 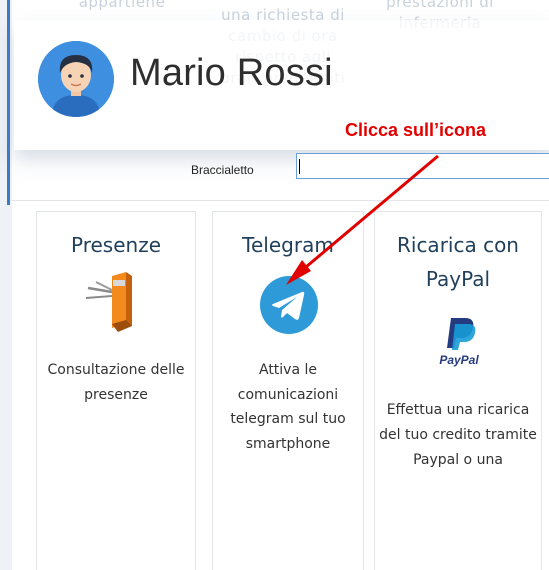 What do you see at coordinates (8, 102) in the screenshot?
I see `left-accent-bar` at bounding box center [8, 102].